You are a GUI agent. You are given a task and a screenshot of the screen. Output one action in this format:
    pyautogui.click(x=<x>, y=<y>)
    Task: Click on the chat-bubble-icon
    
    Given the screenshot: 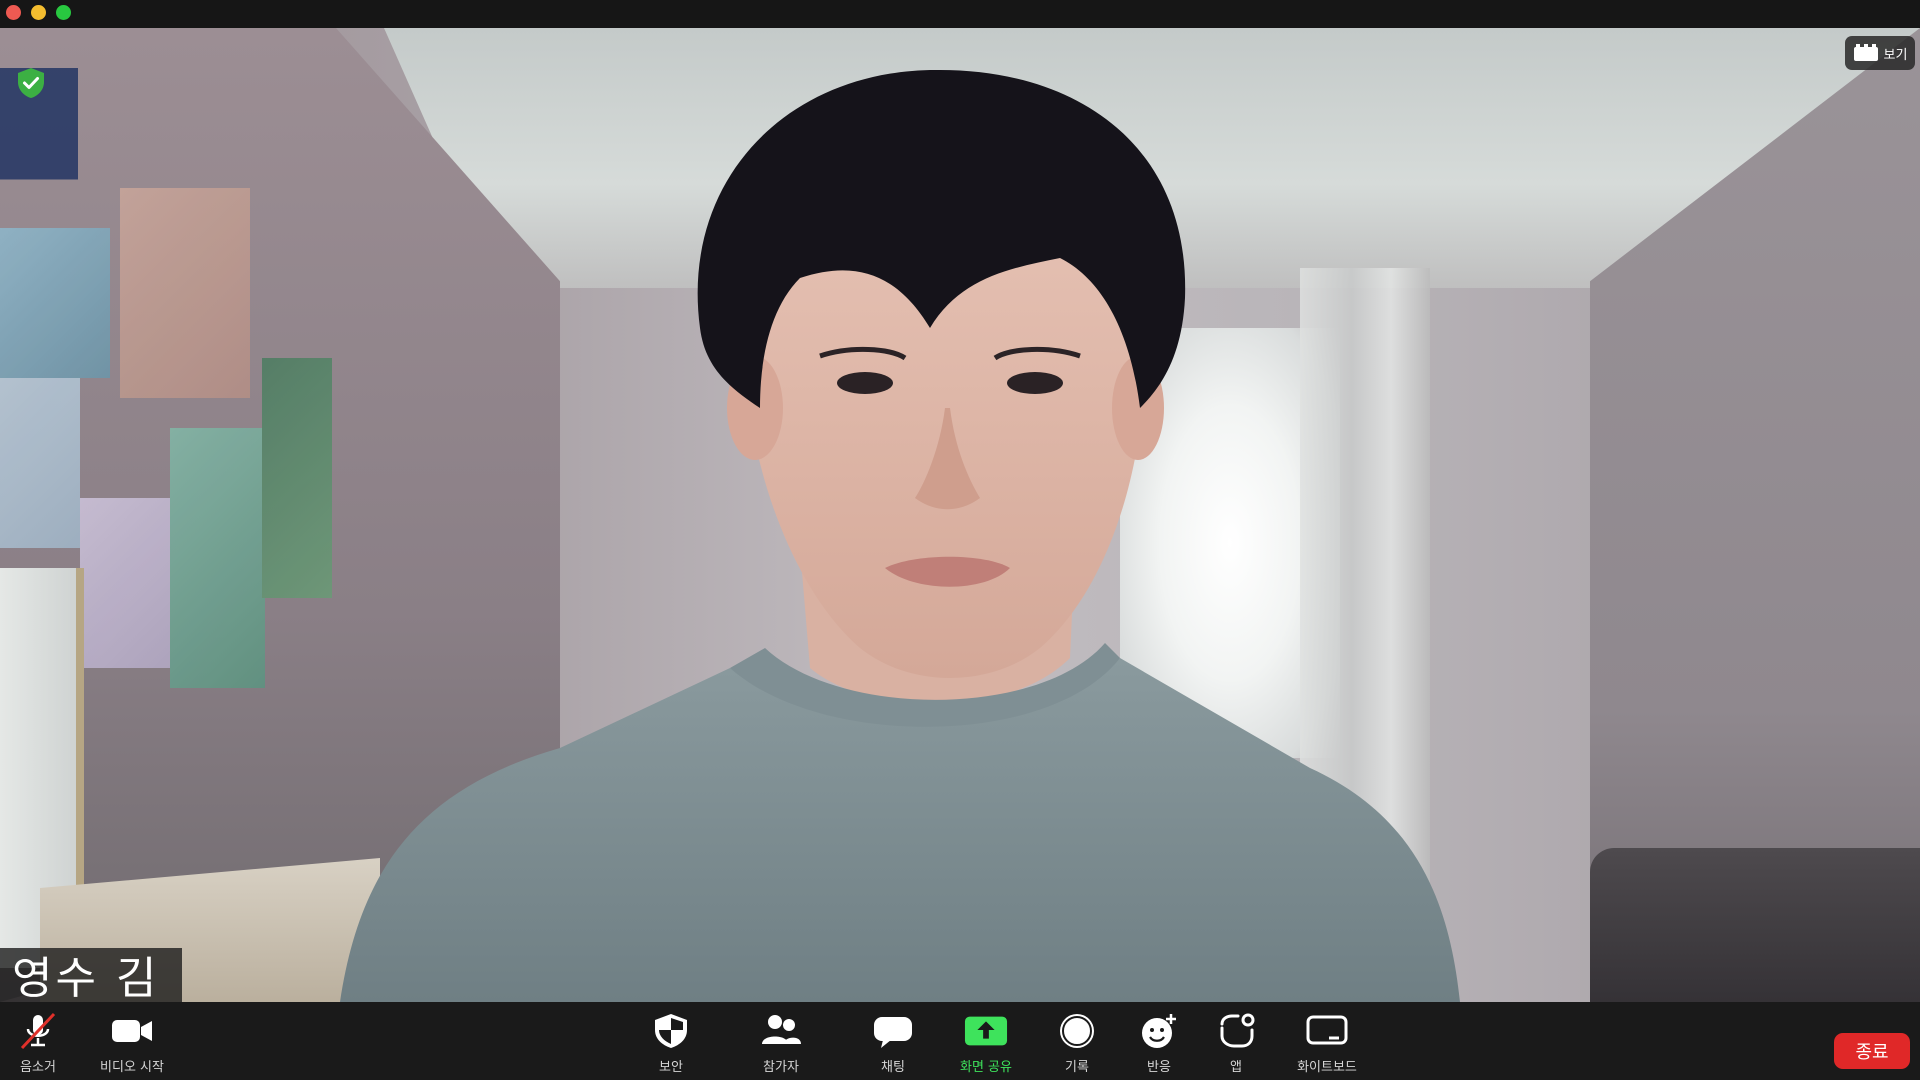 What is the action you would take?
    pyautogui.click(x=893, y=1032)
    